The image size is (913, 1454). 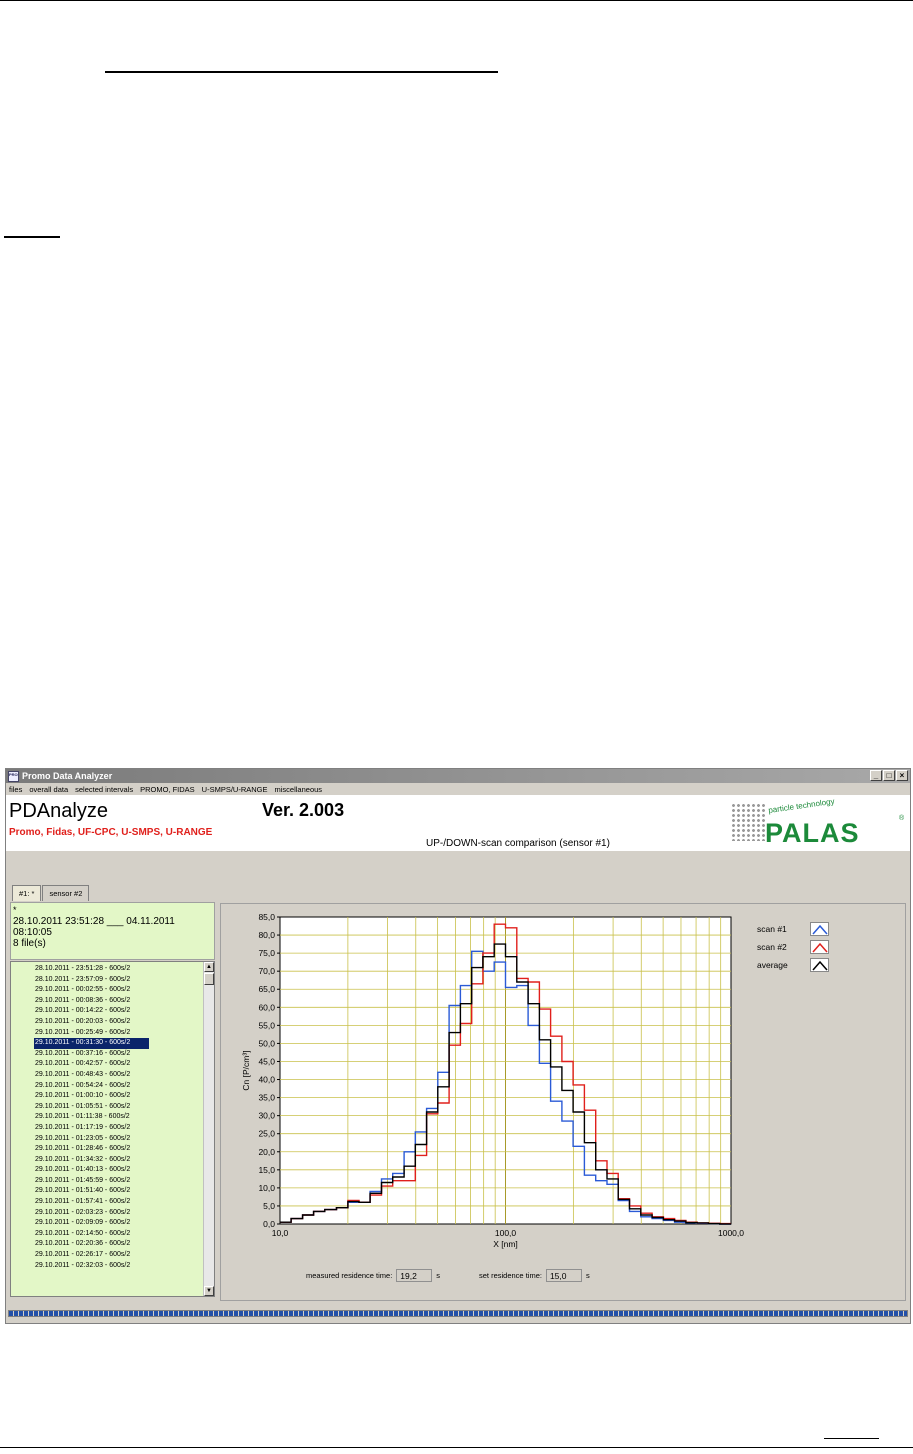 I want to click on measured-residence-field: 19,2, so click(x=414, y=1275).